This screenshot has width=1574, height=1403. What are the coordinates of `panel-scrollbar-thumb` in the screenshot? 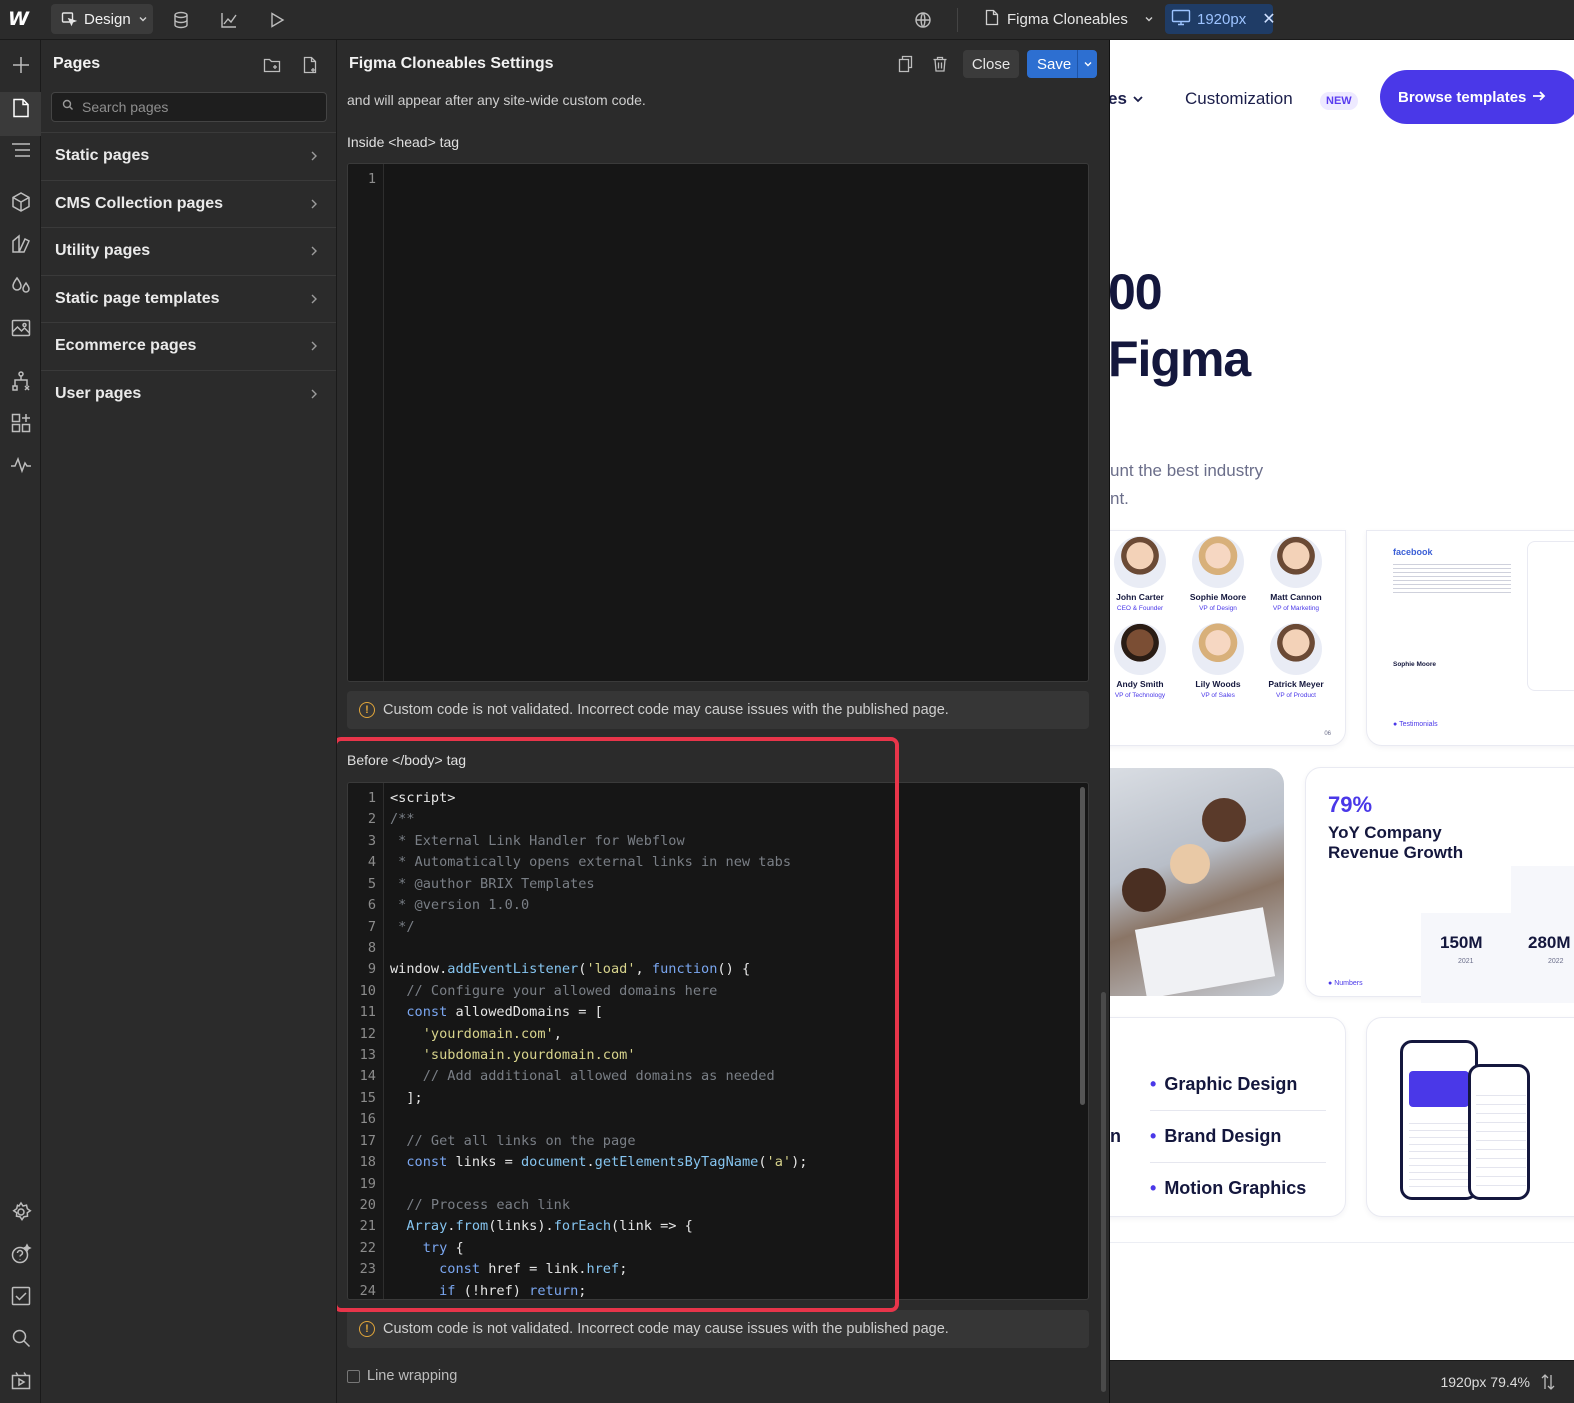 It's located at (1103, 1192).